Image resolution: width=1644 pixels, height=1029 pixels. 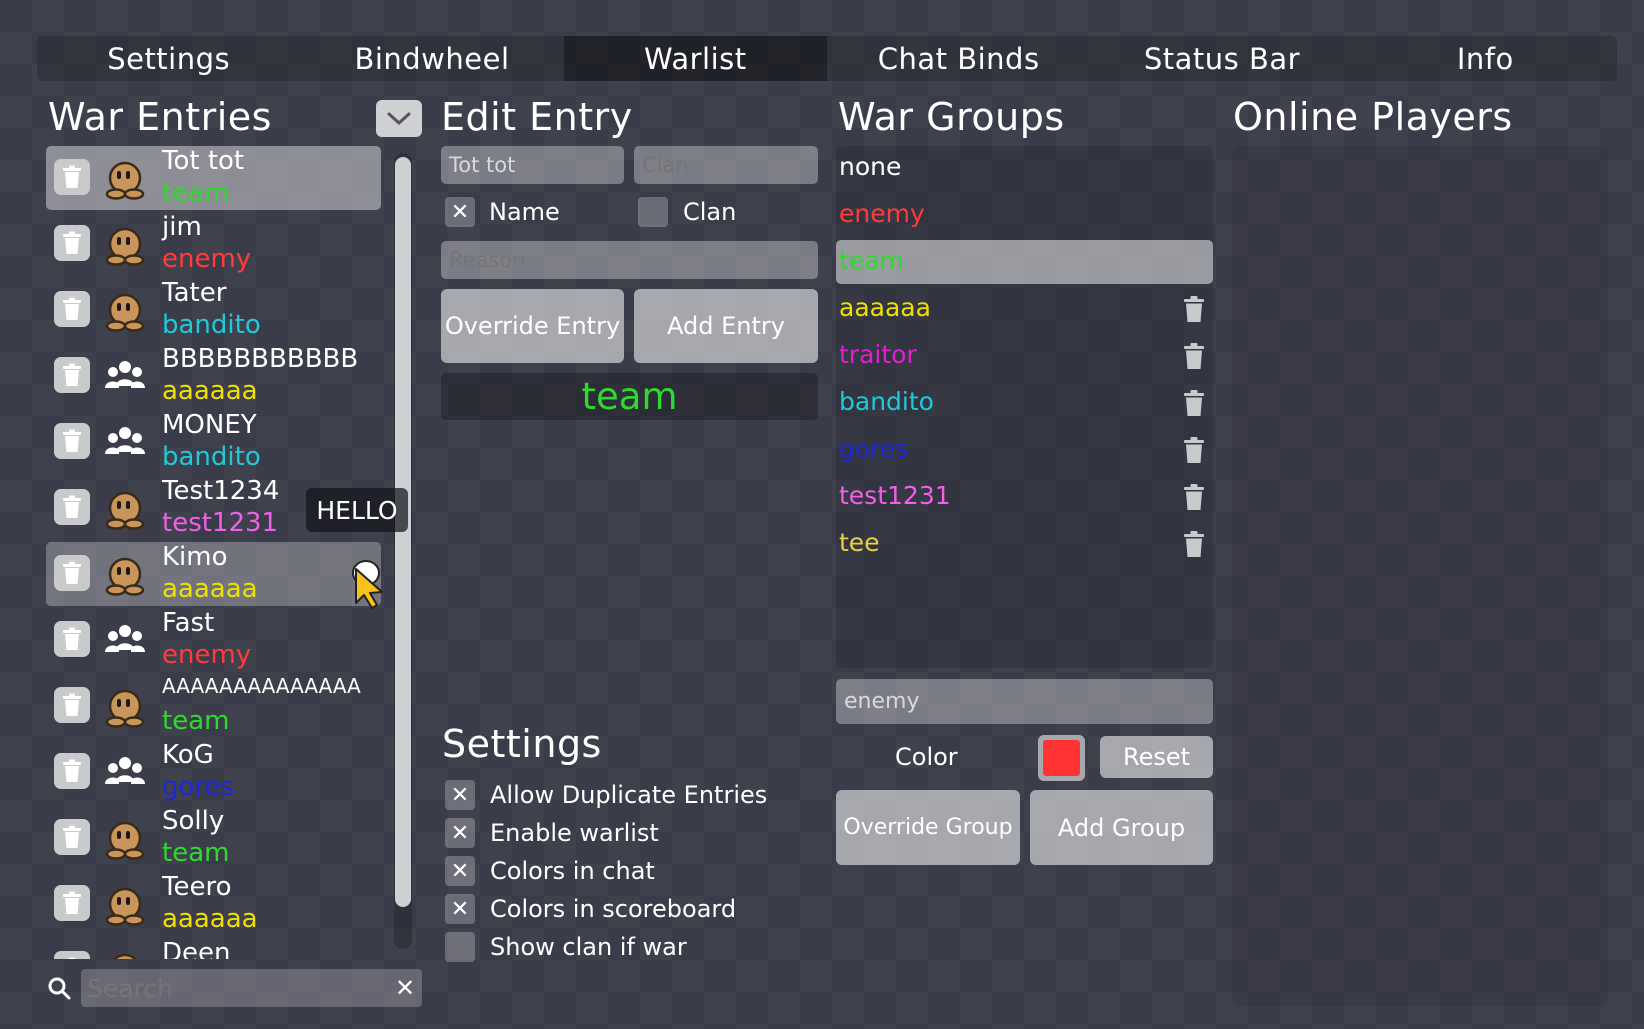 I want to click on war-group-row: none, so click(x=1024, y=168).